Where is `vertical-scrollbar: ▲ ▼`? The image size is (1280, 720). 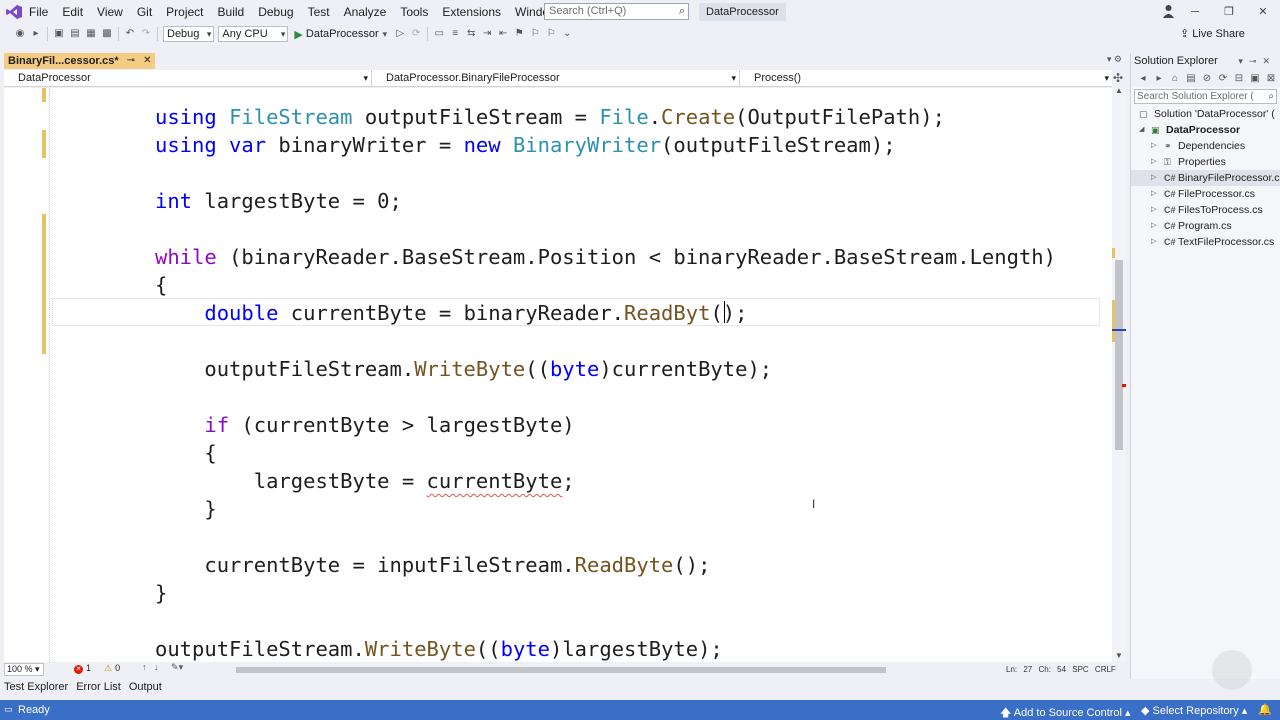 vertical-scrollbar: ▲ ▼ is located at coordinates (1119, 374).